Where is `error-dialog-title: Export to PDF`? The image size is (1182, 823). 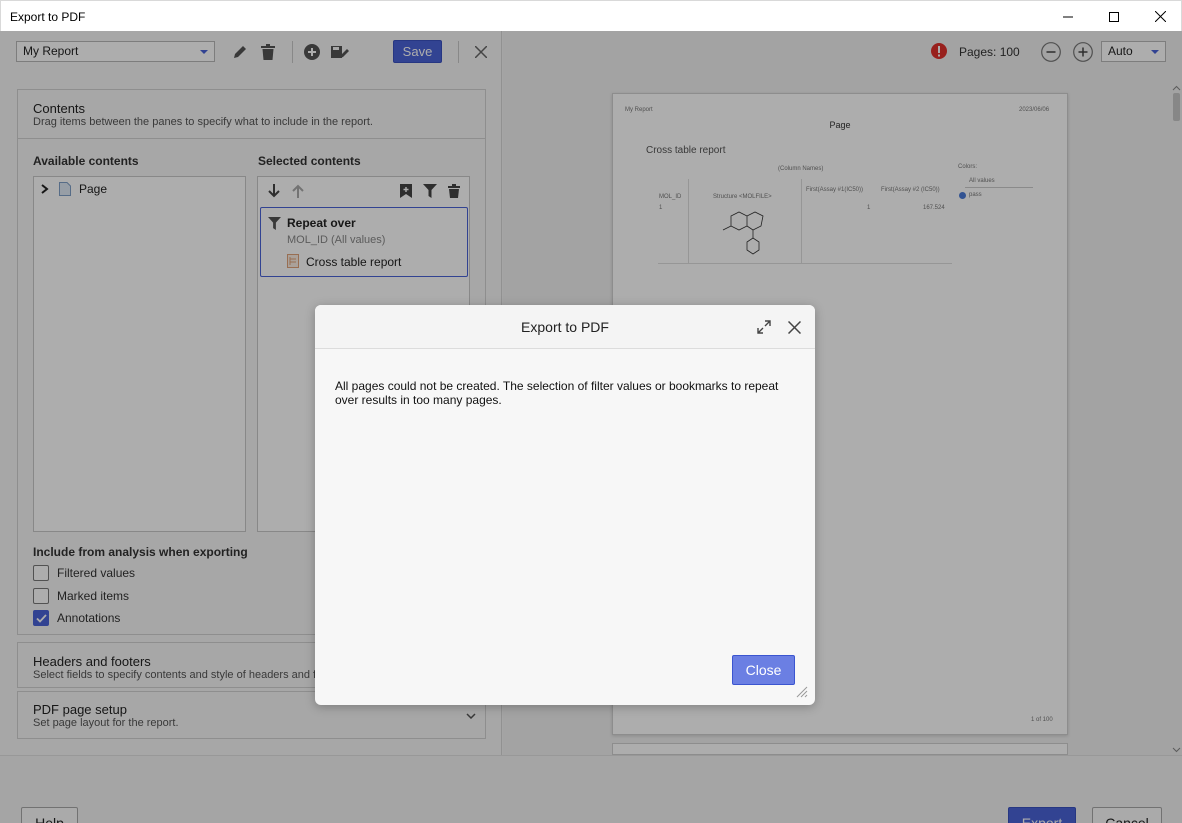
error-dialog-title: Export to PDF is located at coordinates (565, 327).